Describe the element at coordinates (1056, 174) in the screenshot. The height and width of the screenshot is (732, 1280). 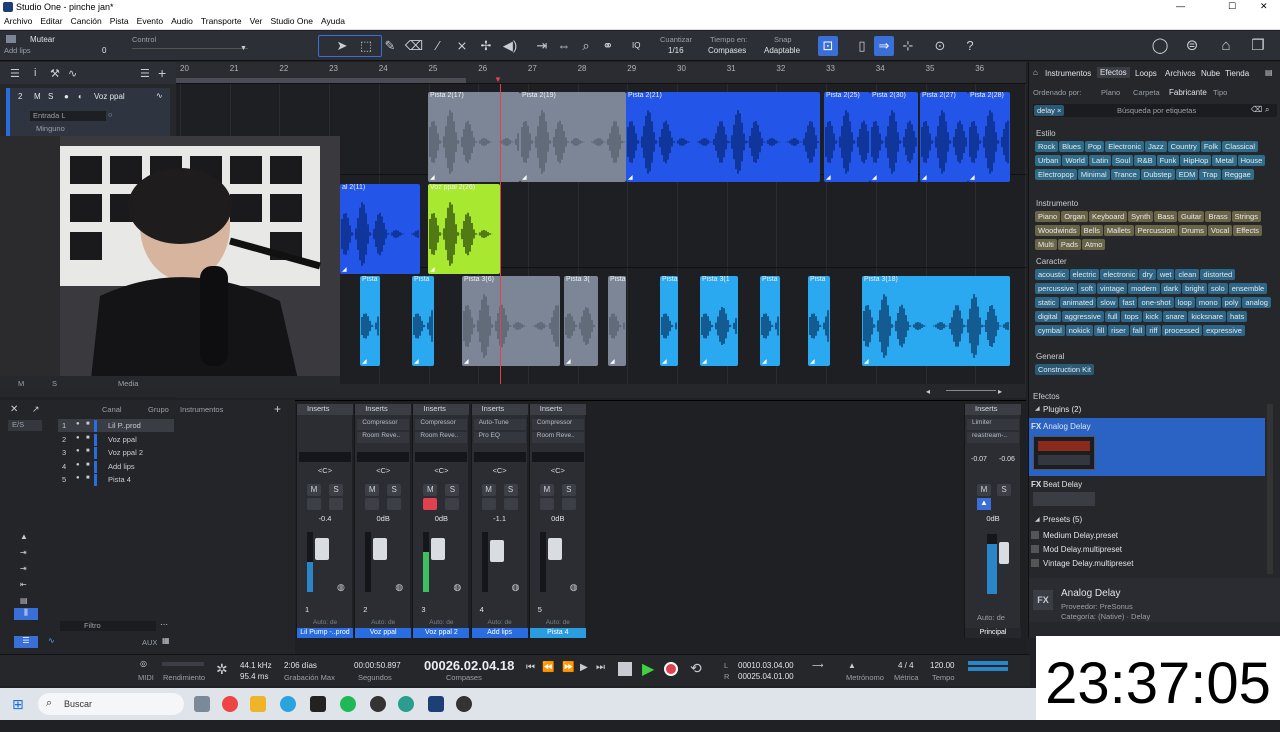
I see `tag-estilo: Electropop` at that location.